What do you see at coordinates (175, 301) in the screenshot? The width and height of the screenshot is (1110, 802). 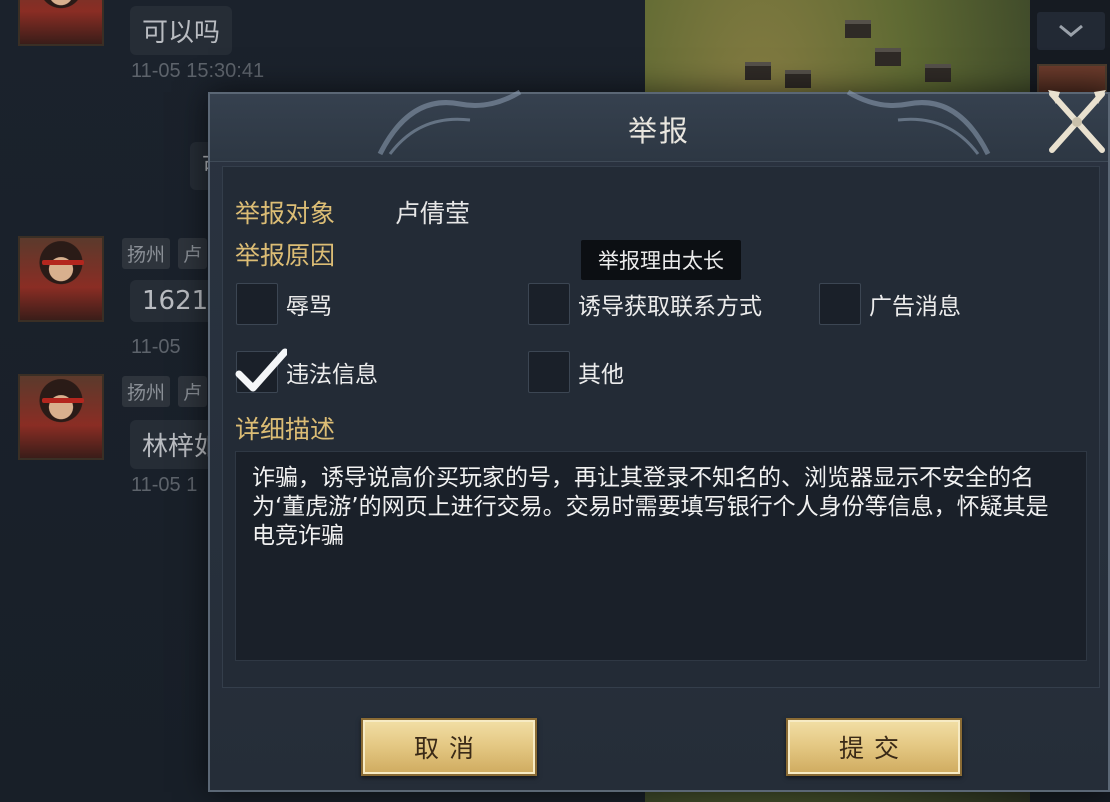 I see `chat-message: 1621` at bounding box center [175, 301].